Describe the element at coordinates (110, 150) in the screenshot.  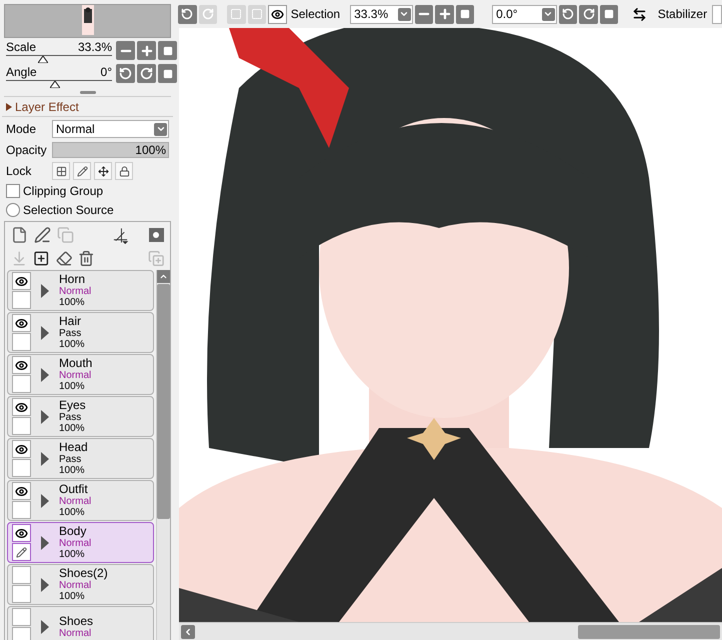
I see `opacity-slider: 100%` at that location.